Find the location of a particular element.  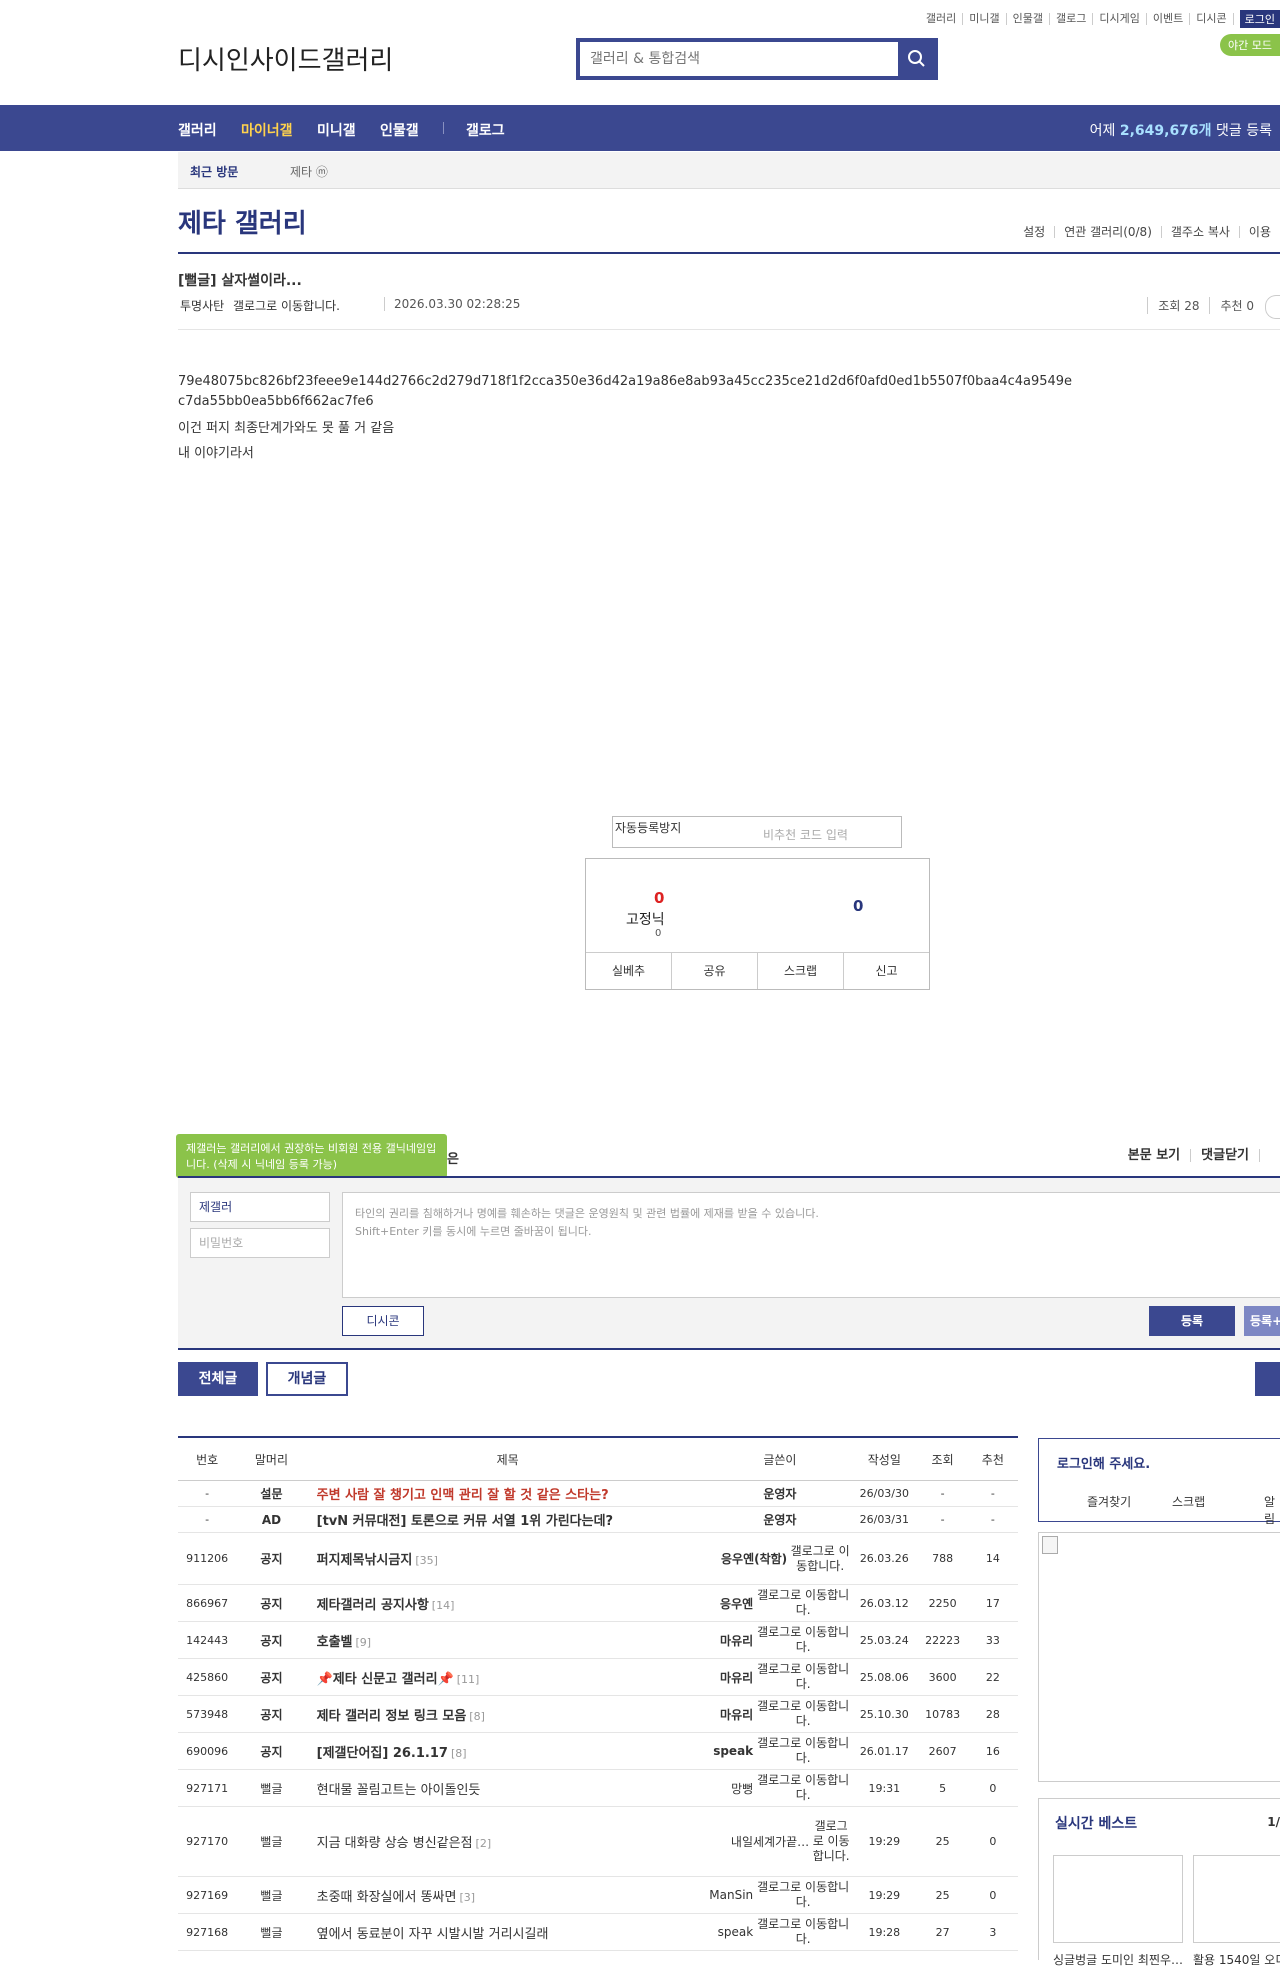

row-subject-text: 제타 갤러리 정보 링크 모음 is located at coordinates (392, 1716).